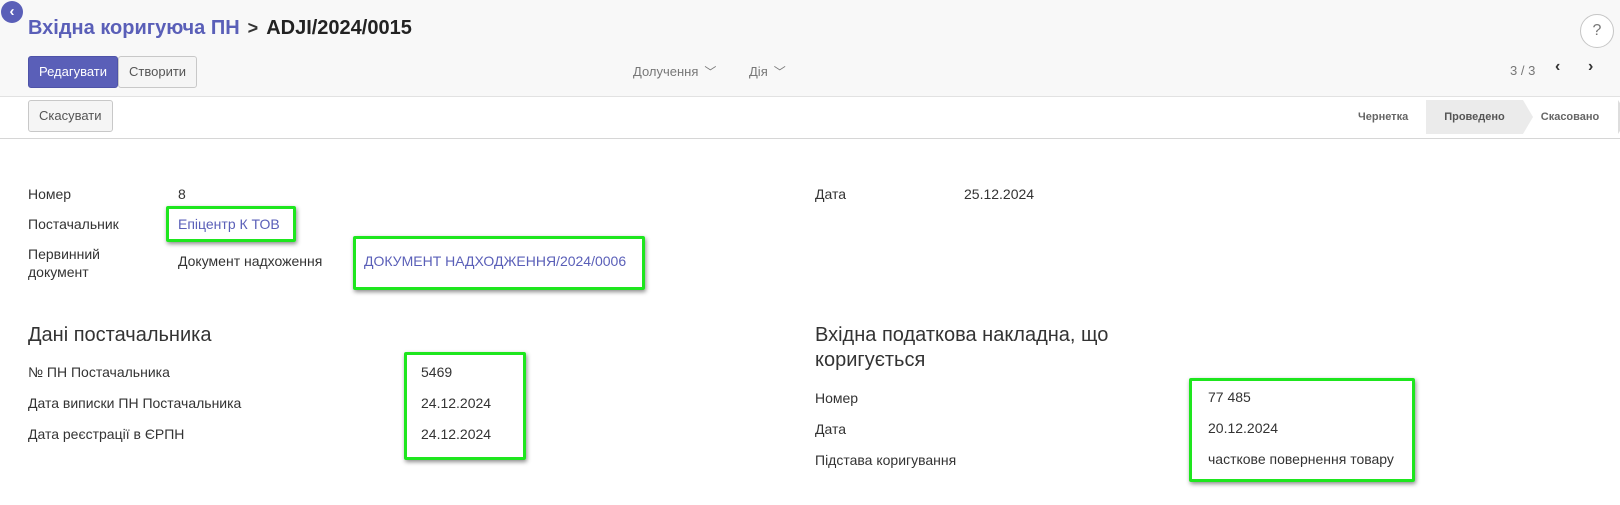  I want to click on corrected-date-label: Дата, so click(831, 429).